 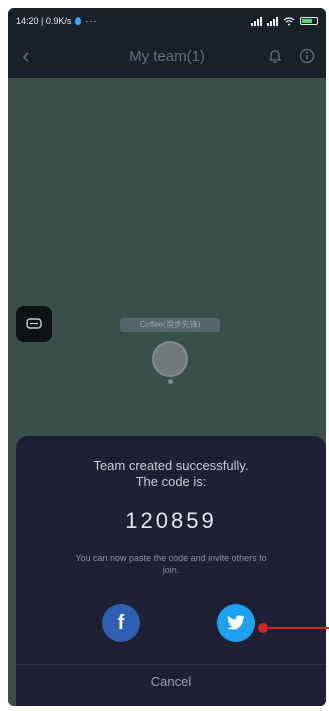 I want to click on member-avatar, so click(x=170, y=359).